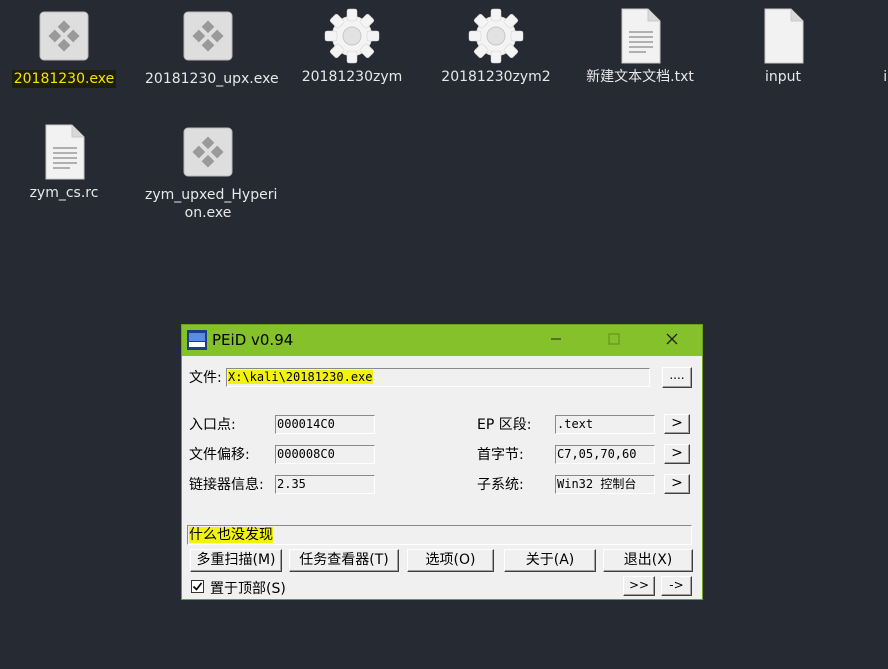 This screenshot has height=669, width=888. I want to click on exit-label: 退出(X), so click(648, 560).